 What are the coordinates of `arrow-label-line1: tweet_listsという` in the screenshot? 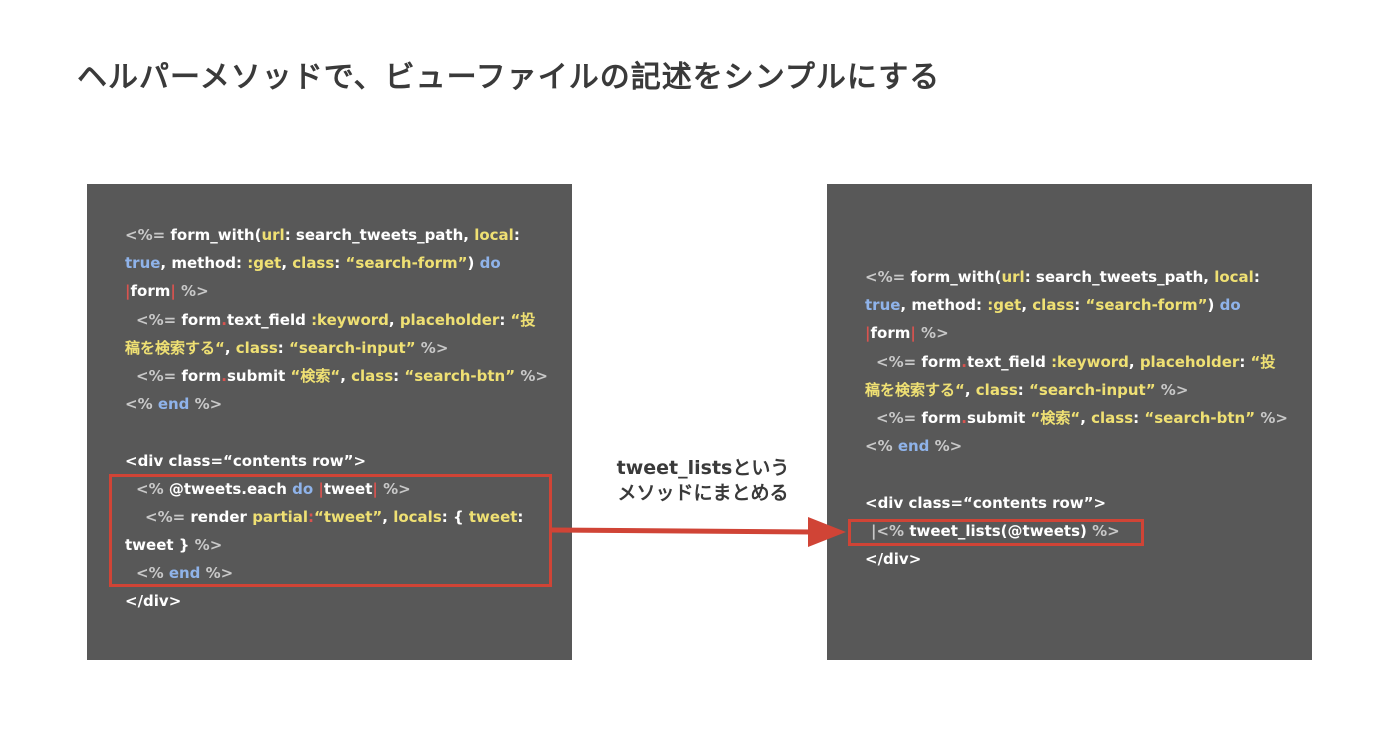 It's located at (703, 468).